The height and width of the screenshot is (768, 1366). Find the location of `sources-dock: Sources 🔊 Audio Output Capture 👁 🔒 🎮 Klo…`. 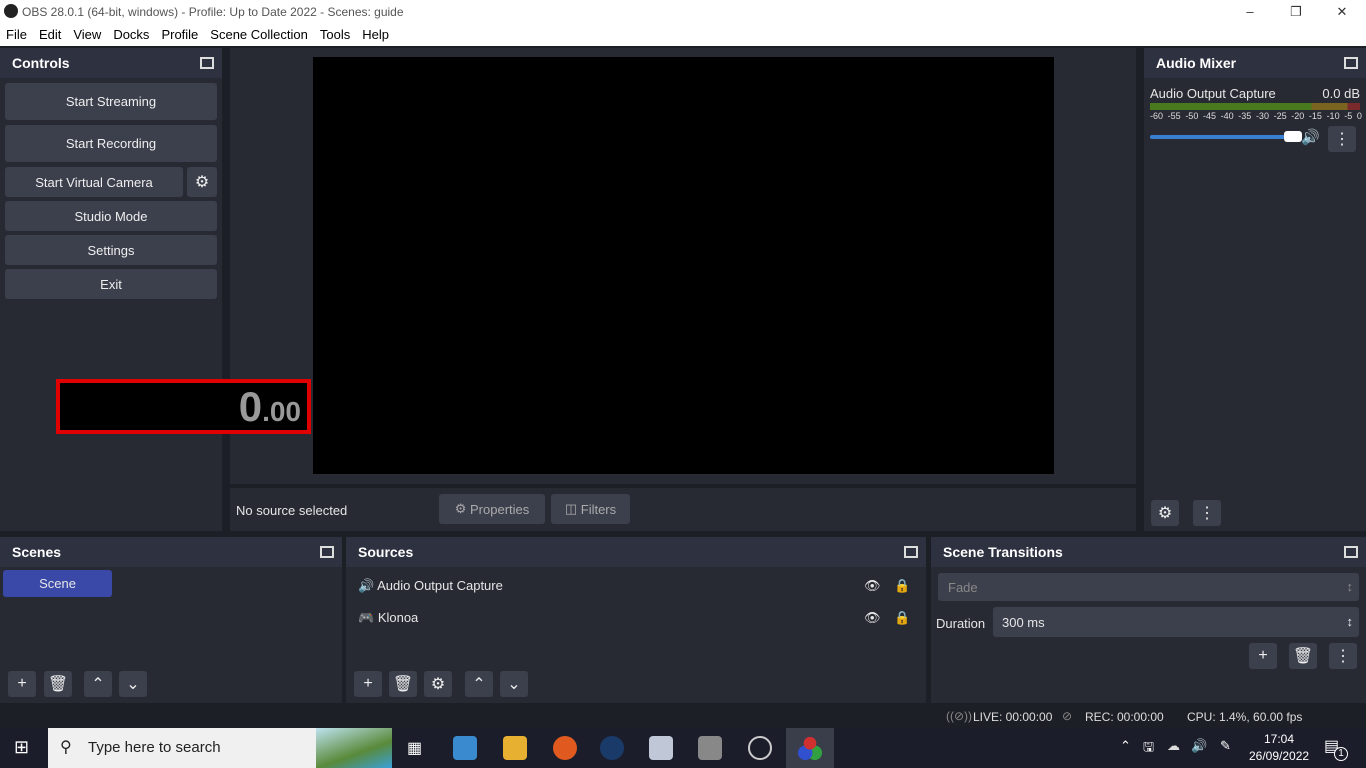

sources-dock: Sources 🔊 Audio Output Capture 👁 🔒 🎮 Klo… is located at coordinates (636, 620).